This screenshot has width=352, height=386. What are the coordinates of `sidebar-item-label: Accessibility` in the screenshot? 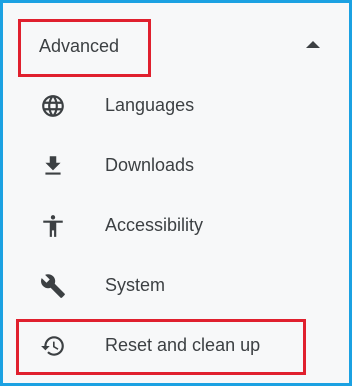 It's located at (154, 225).